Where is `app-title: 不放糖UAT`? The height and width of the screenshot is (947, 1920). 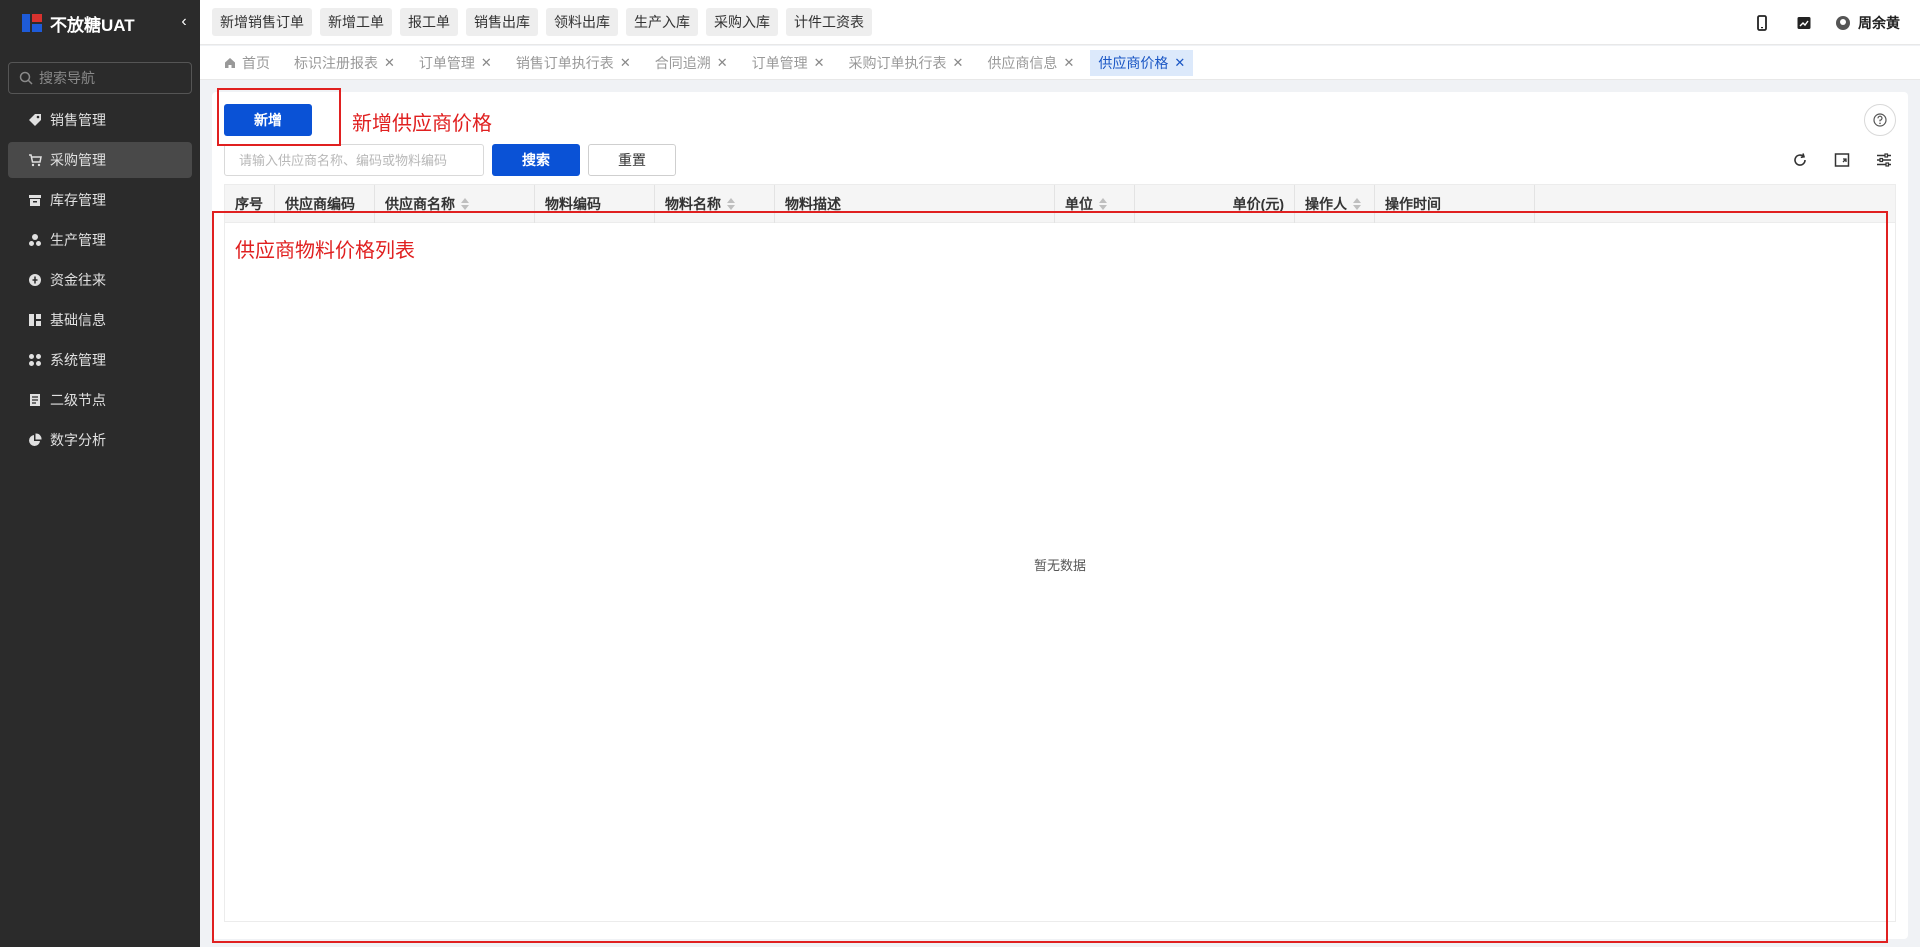 app-title: 不放糖UAT is located at coordinates (92, 25).